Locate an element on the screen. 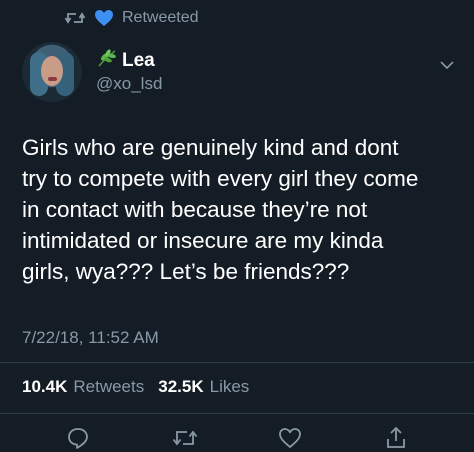  retweeted-label: Retweeted is located at coordinates (160, 17).